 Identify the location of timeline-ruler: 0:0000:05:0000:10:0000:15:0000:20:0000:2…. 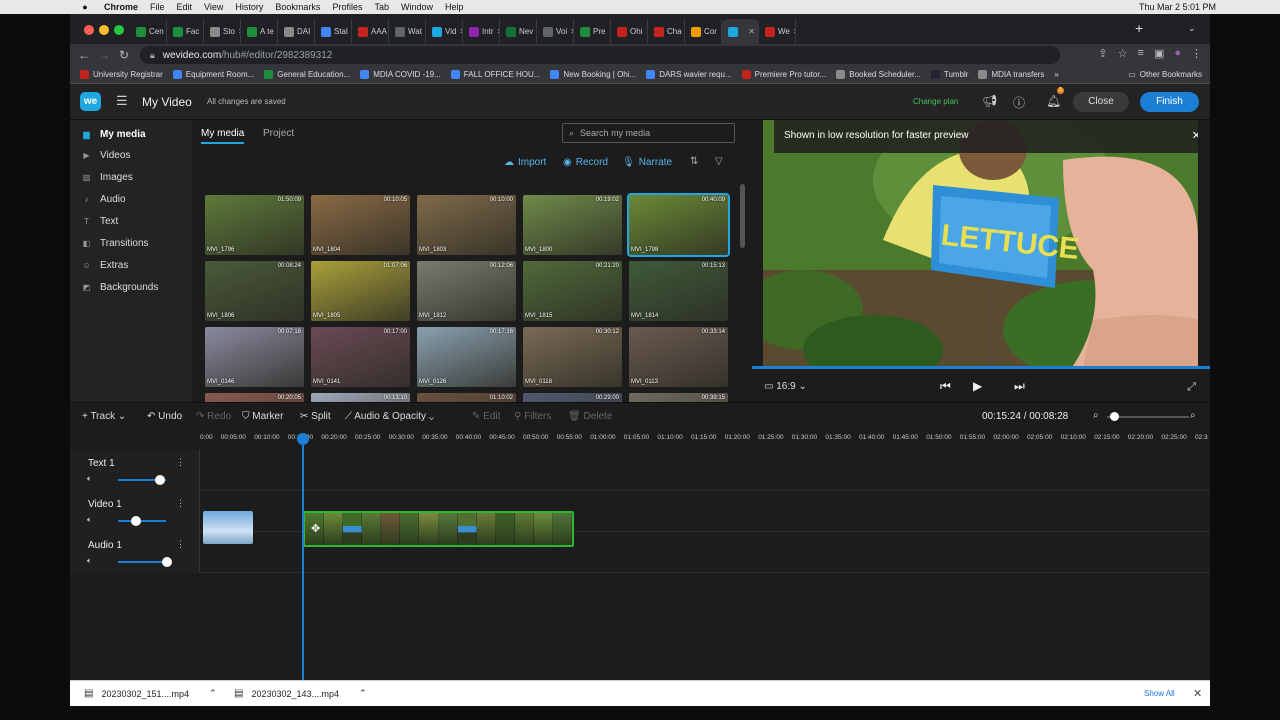
(705, 440).